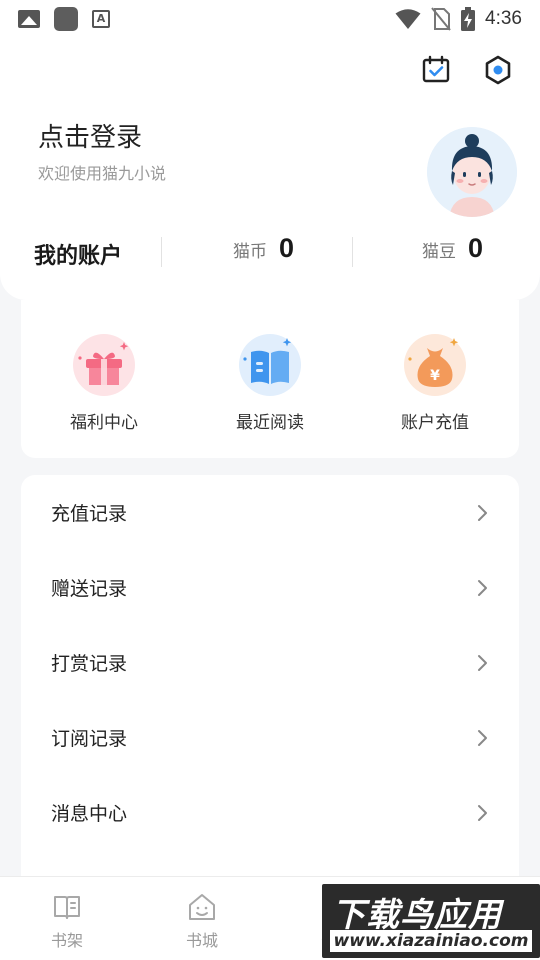 This screenshot has height=960, width=540. Describe the element at coordinates (66, 940) in the screenshot. I see `nav-tab-label: 书架` at that location.